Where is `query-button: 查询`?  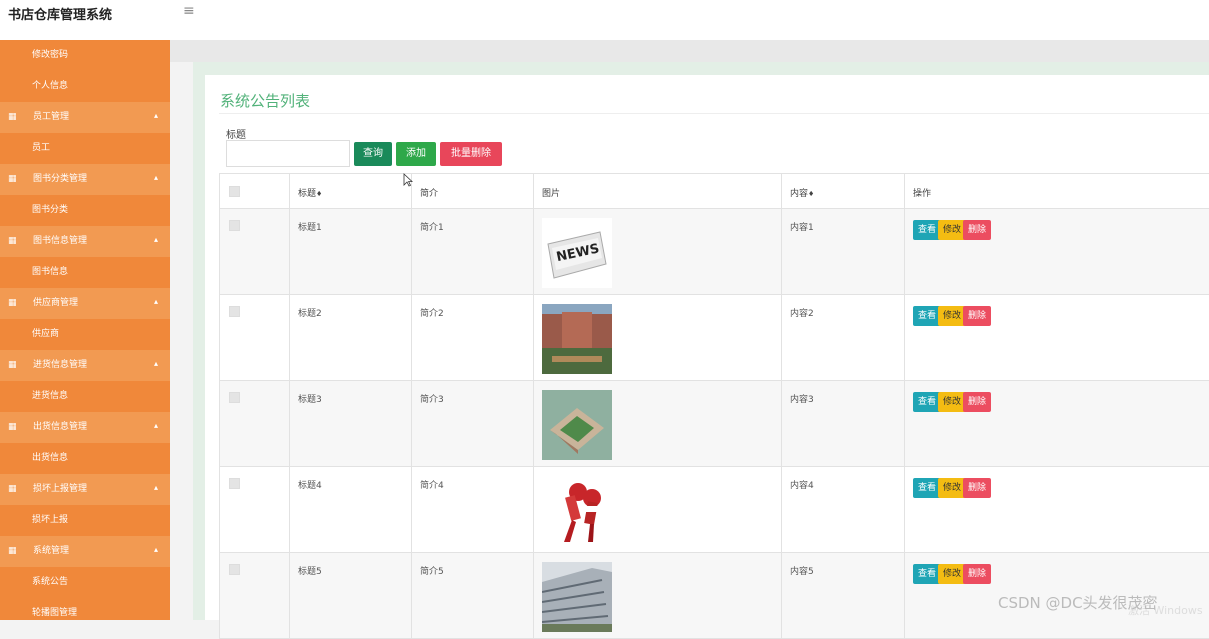
query-button: 查询 is located at coordinates (373, 154).